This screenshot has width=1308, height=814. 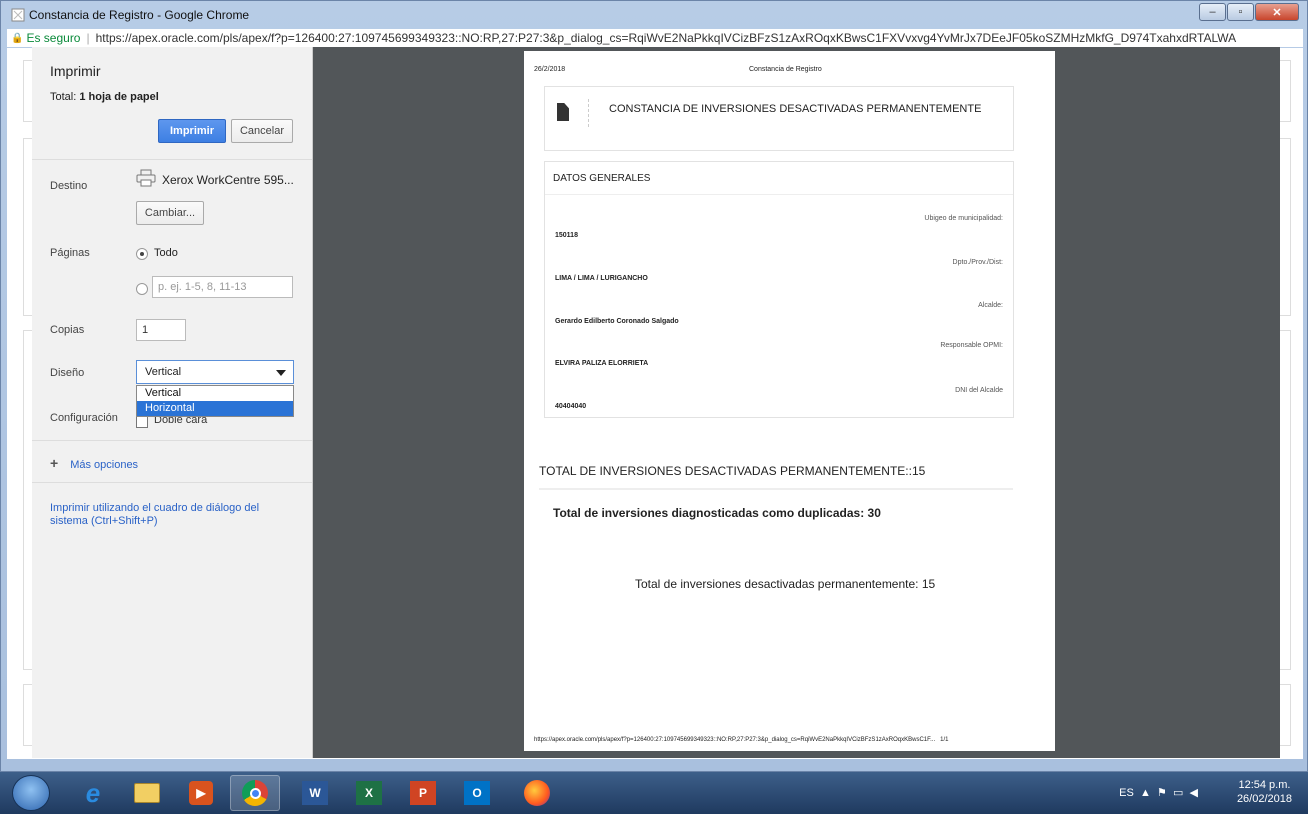 What do you see at coordinates (67, 373) in the screenshot?
I see `layout-label: Diseño` at bounding box center [67, 373].